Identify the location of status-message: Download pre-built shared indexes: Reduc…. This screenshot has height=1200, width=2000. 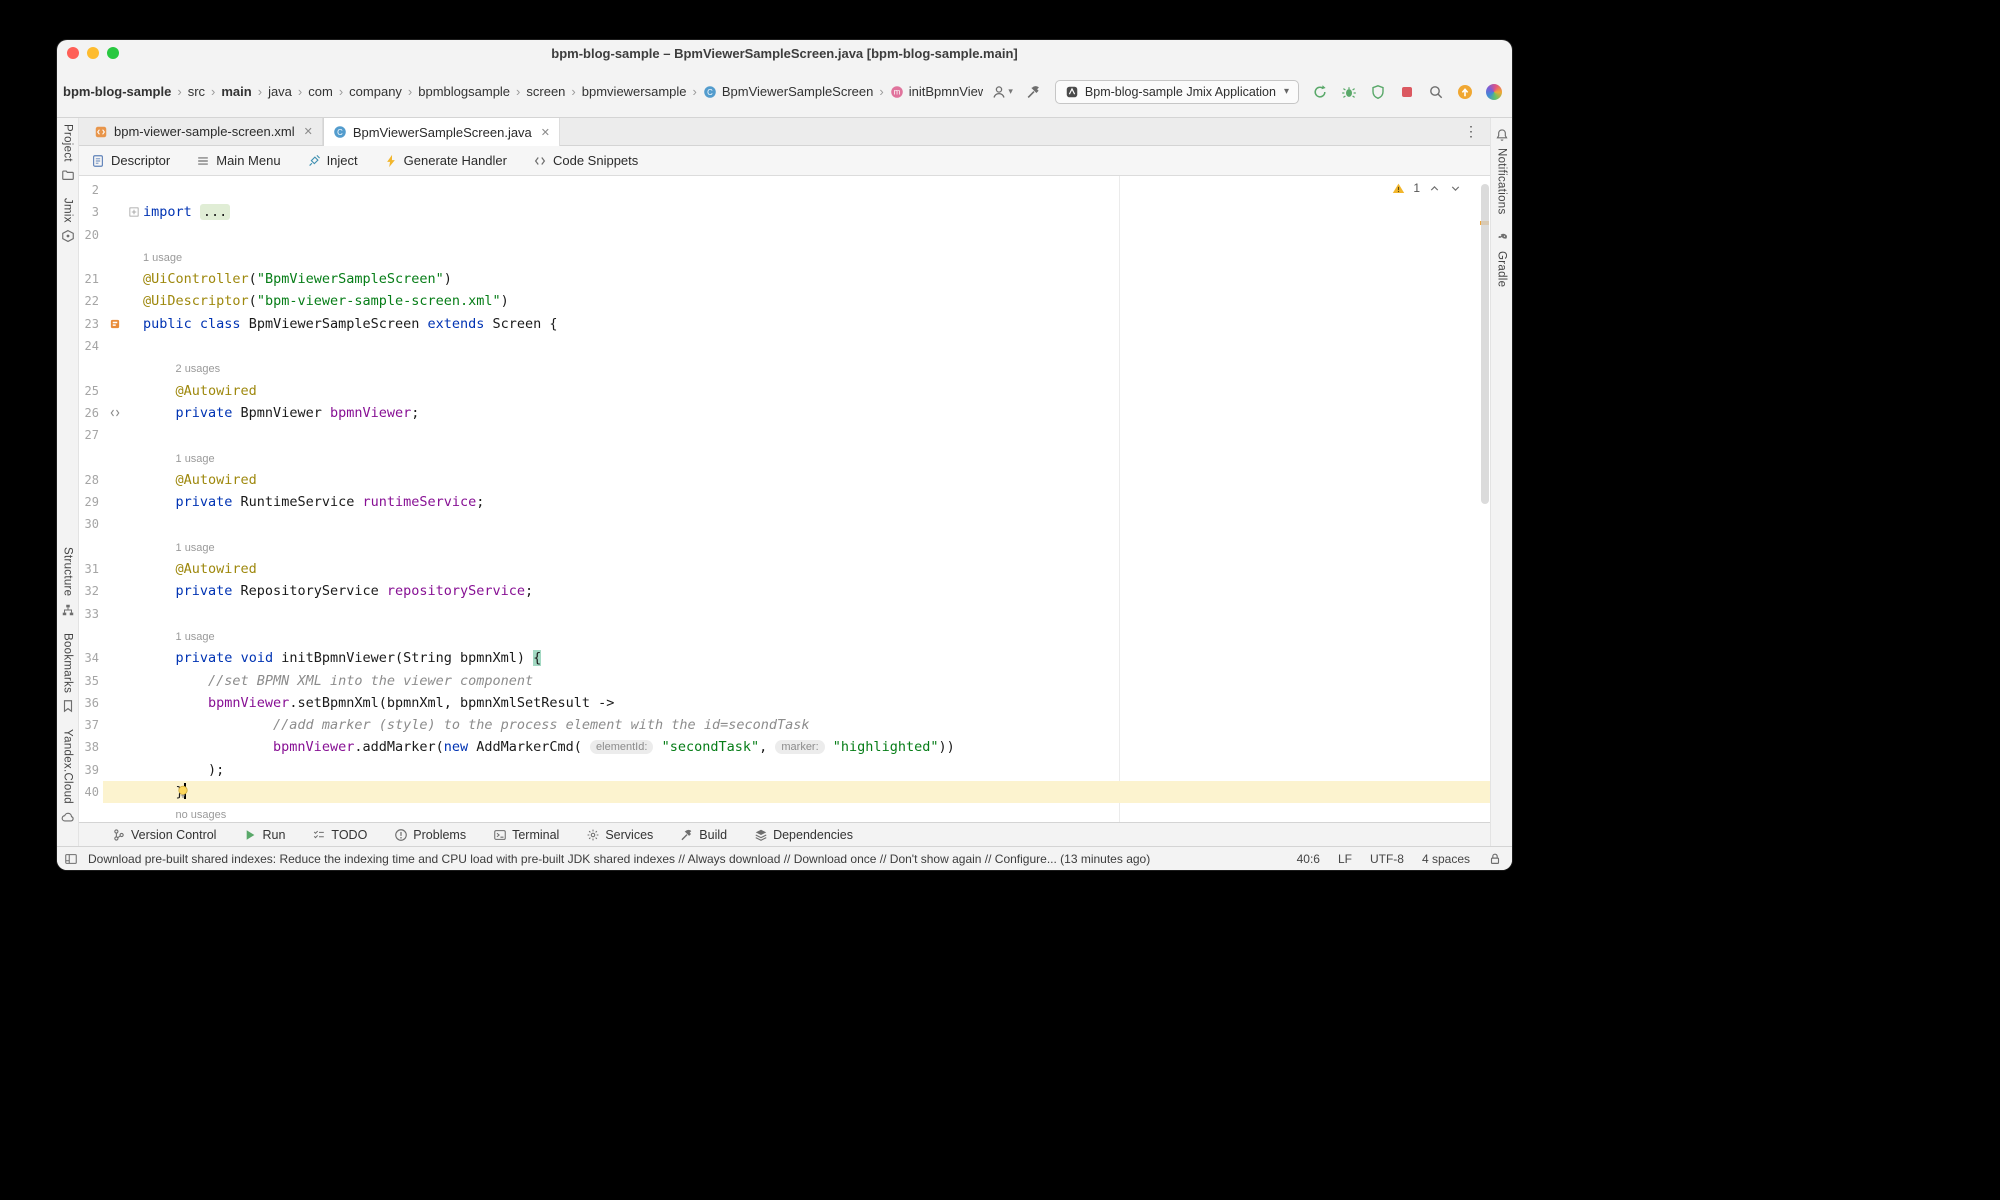
(619, 859).